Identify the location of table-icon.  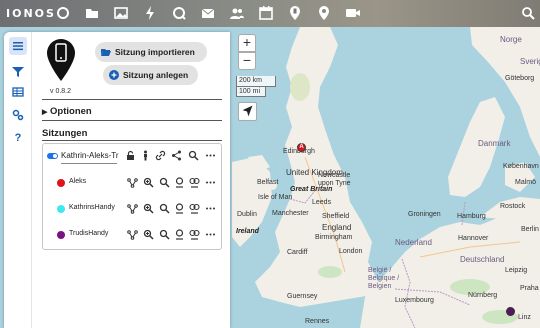
(18, 92).